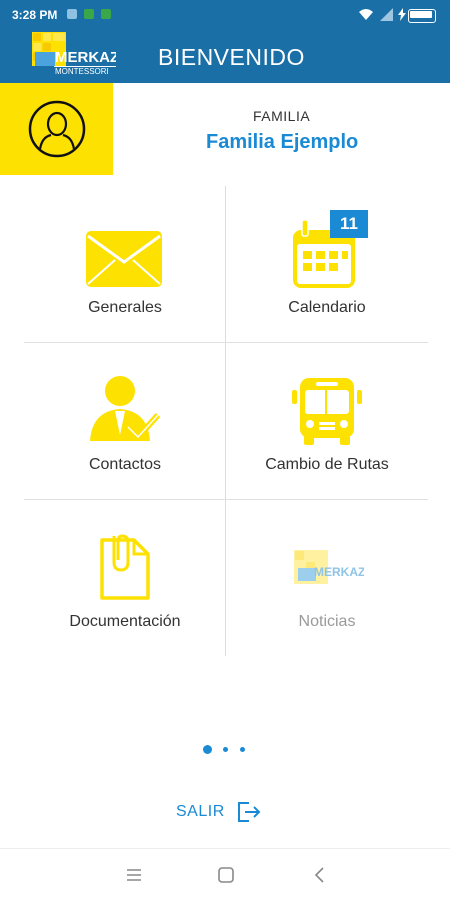  Describe the element at coordinates (327, 411) in the screenshot. I see `bus-icon` at that location.